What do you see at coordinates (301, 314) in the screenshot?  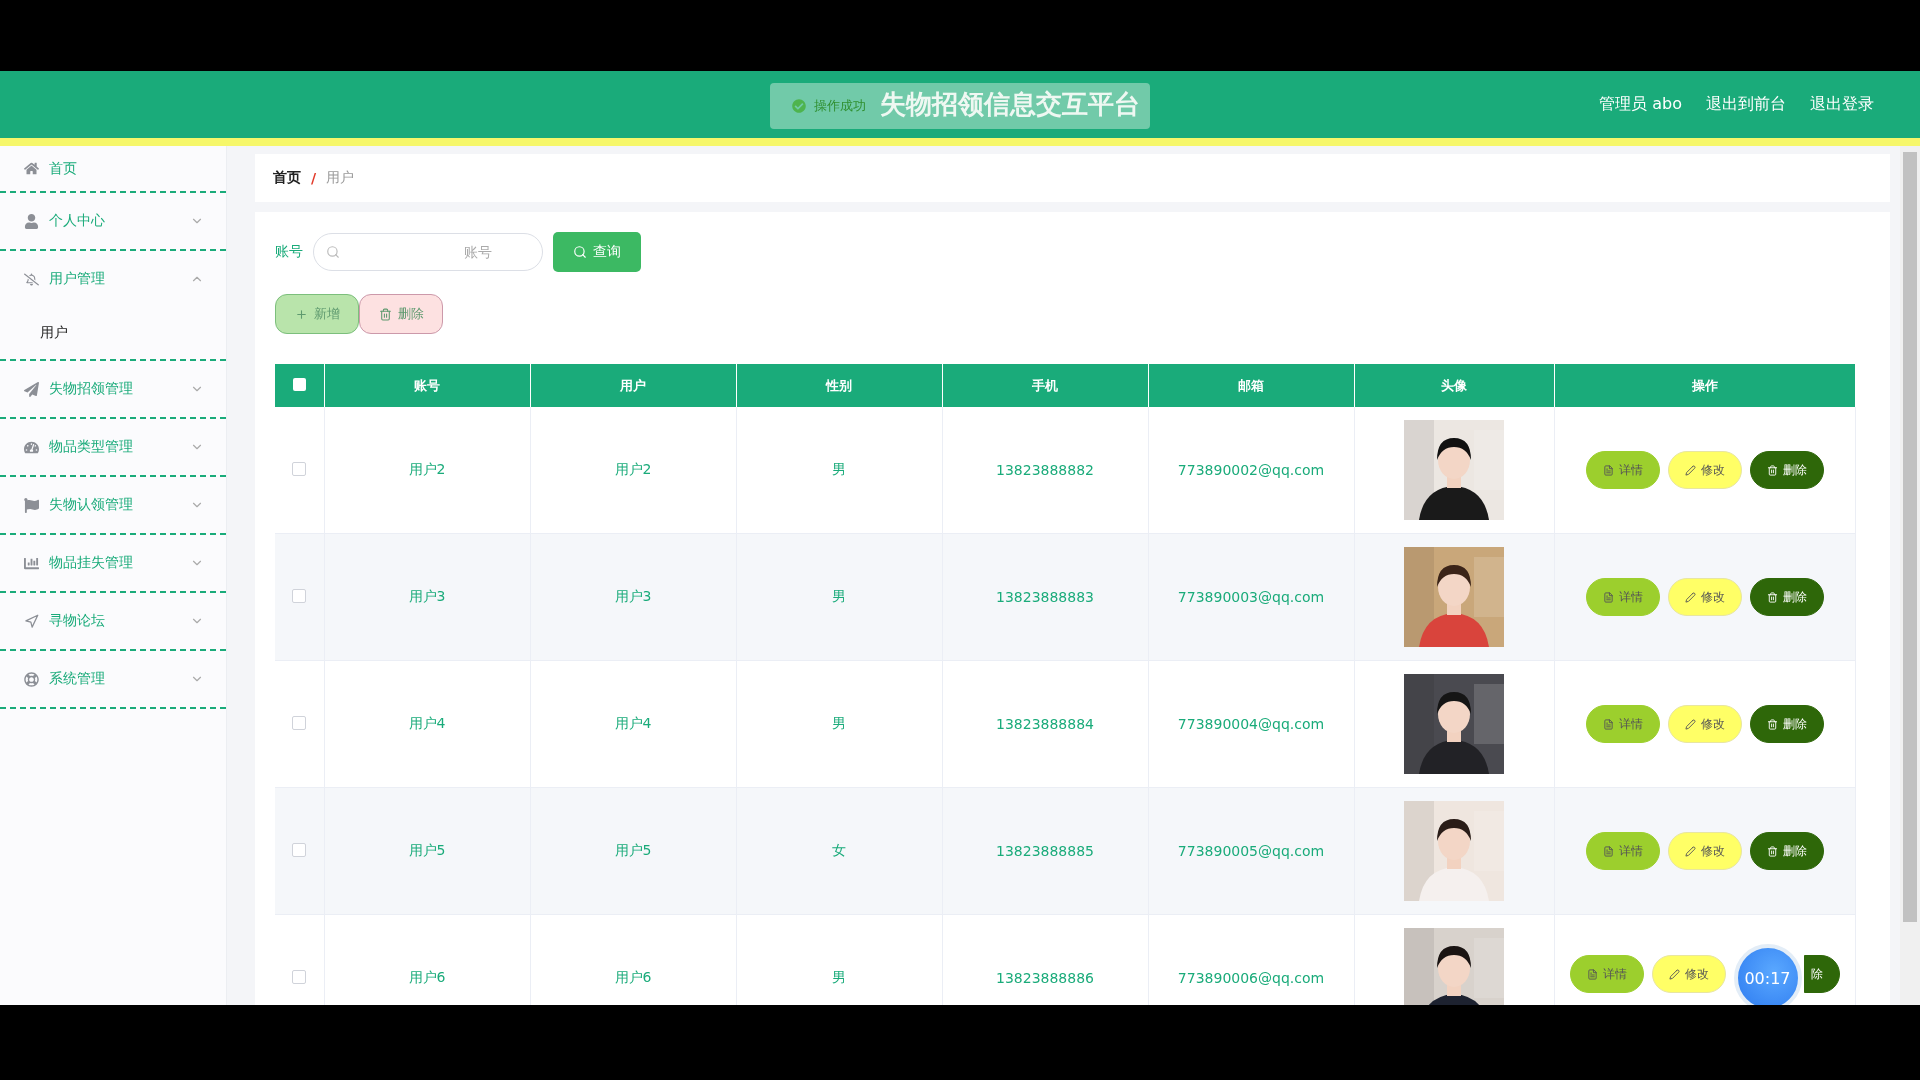 I see `plus-icon` at bounding box center [301, 314].